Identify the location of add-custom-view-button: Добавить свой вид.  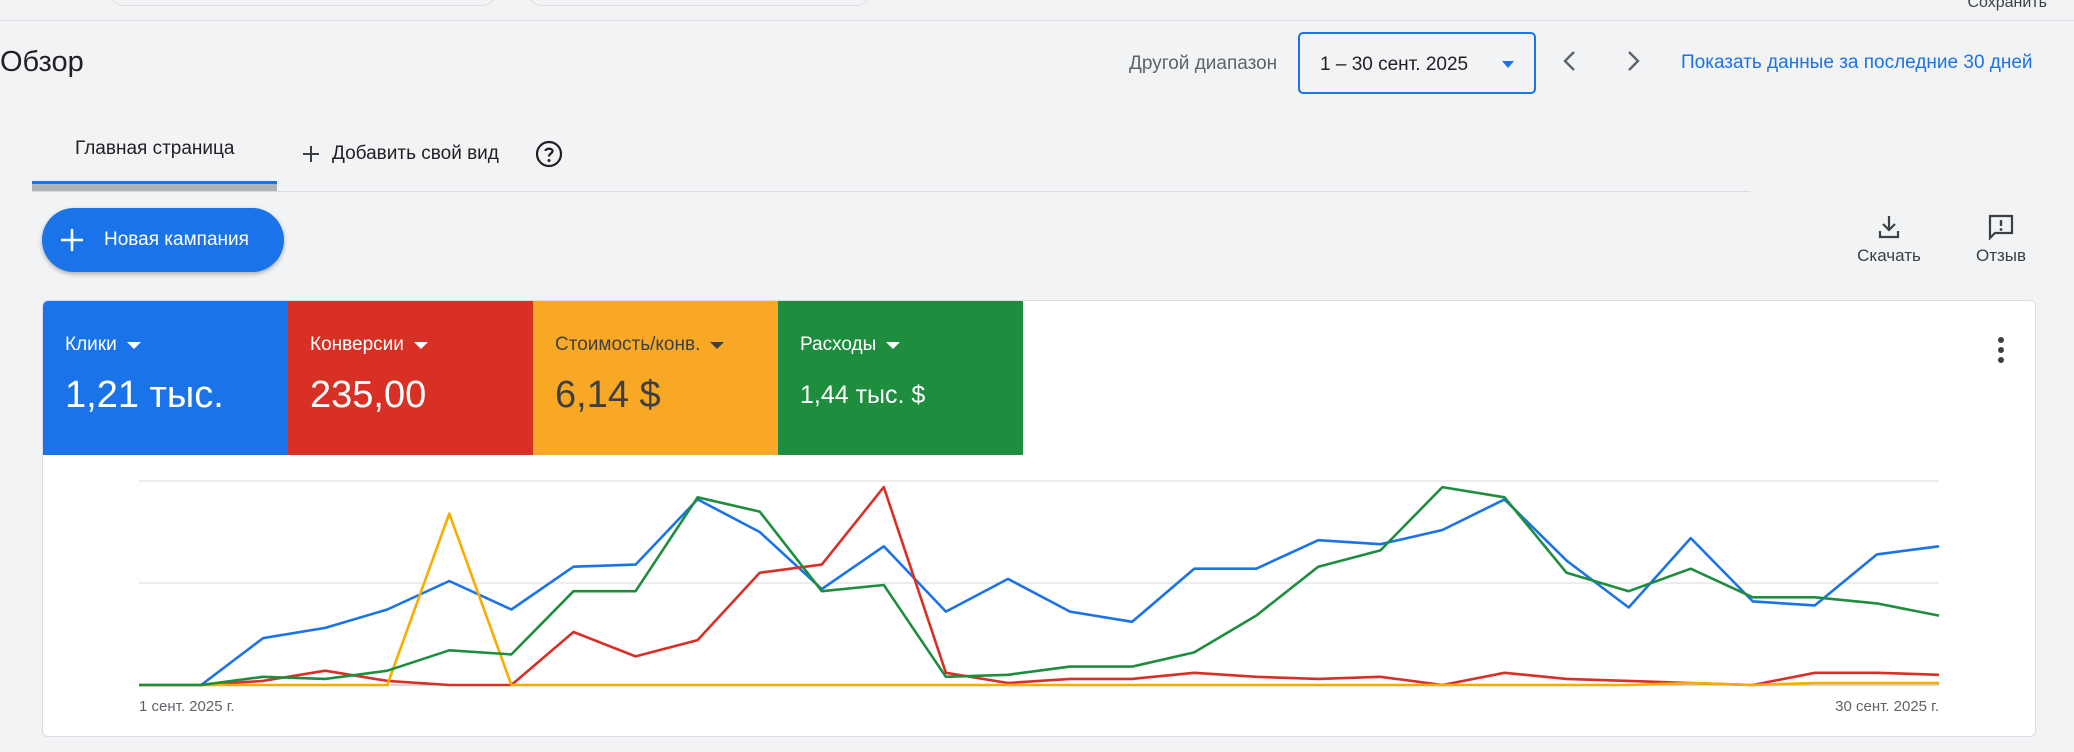
(399, 154).